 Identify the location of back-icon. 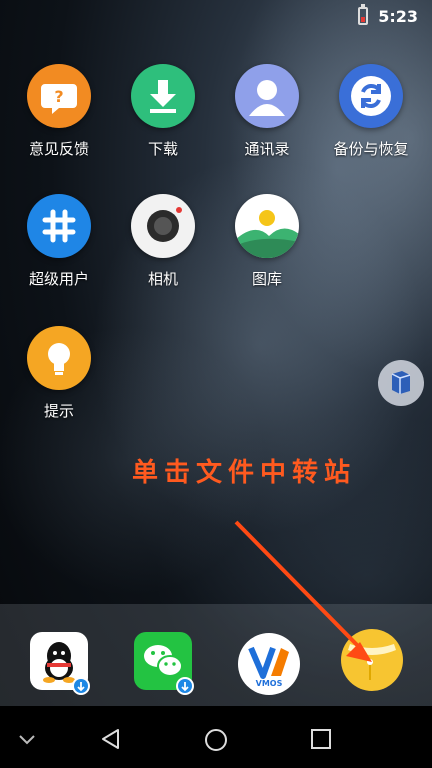
(111, 739).